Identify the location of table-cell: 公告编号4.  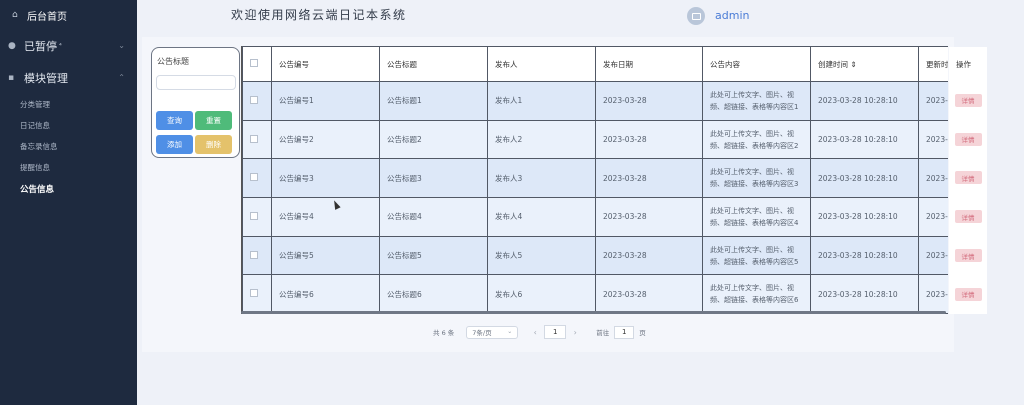
(325, 217).